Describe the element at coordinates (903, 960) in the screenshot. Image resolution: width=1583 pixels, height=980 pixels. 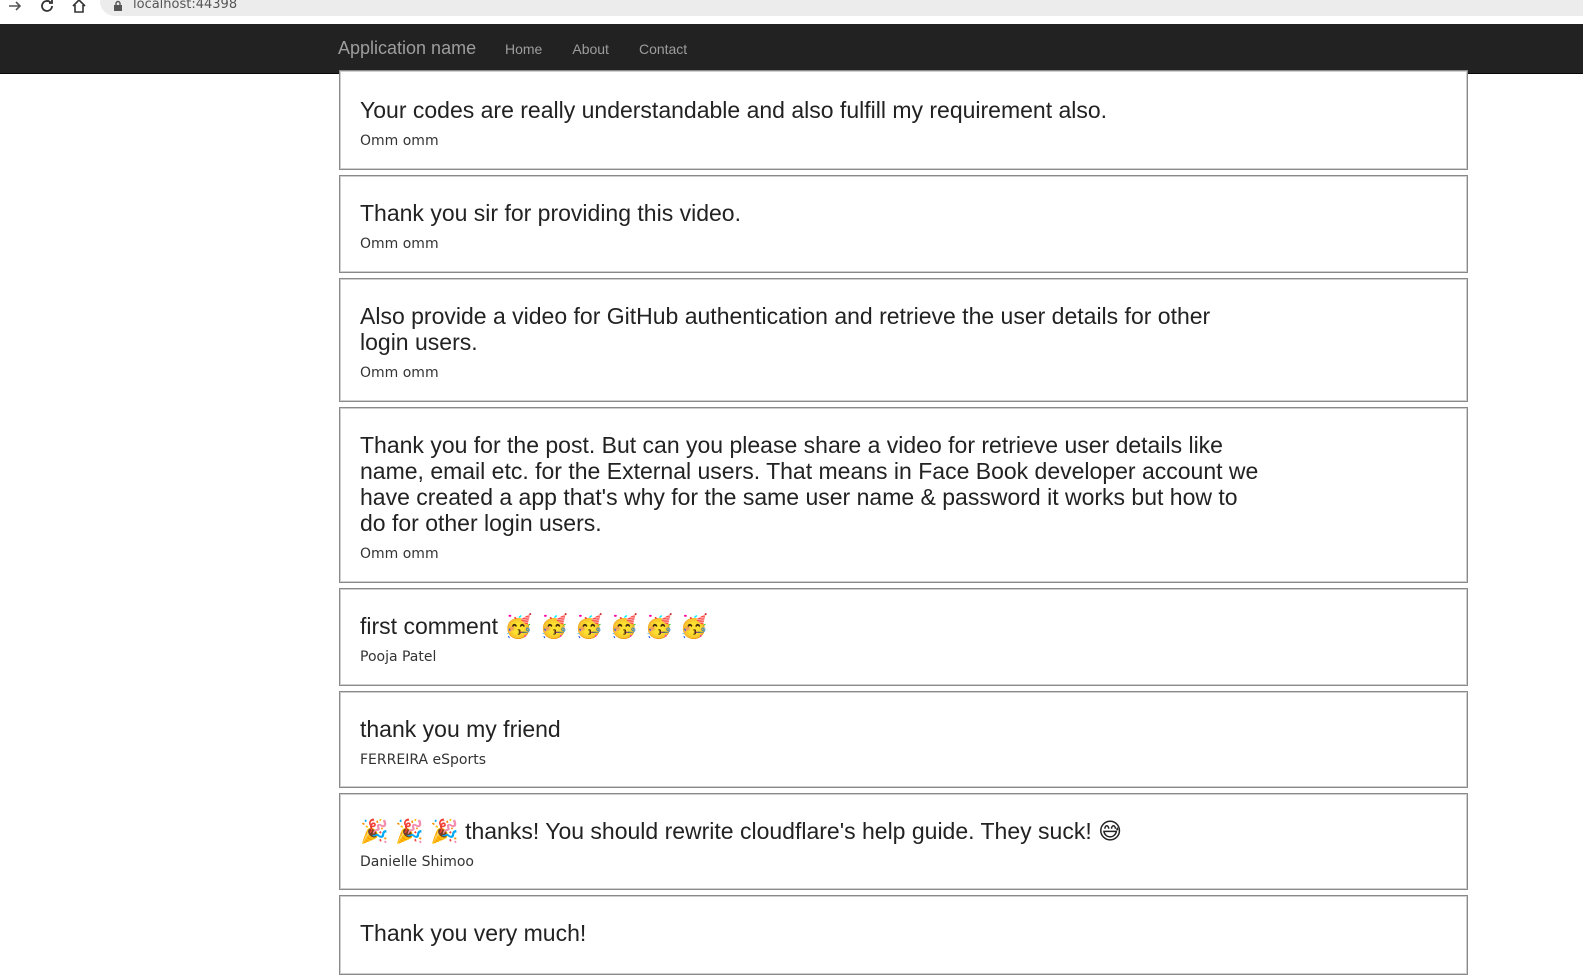
I see `comment-author` at that location.